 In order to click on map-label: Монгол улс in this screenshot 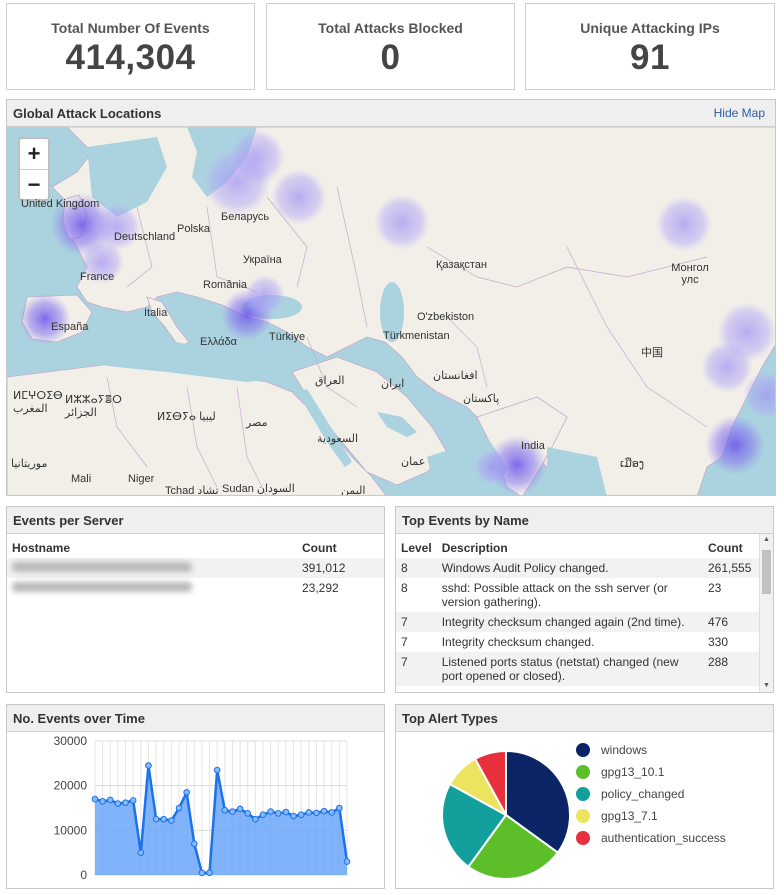, I will do `click(690, 274)`.